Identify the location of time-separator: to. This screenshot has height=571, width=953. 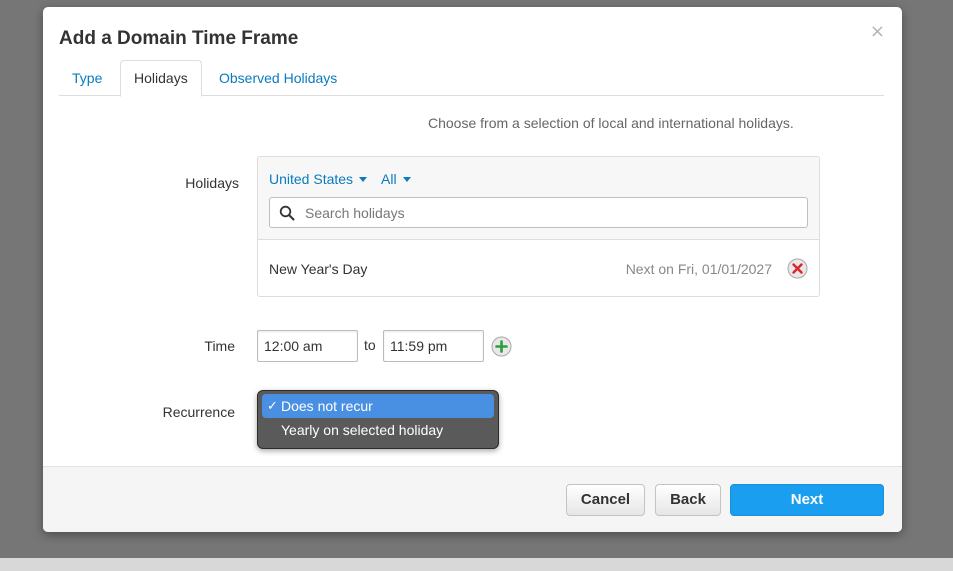
(370, 345).